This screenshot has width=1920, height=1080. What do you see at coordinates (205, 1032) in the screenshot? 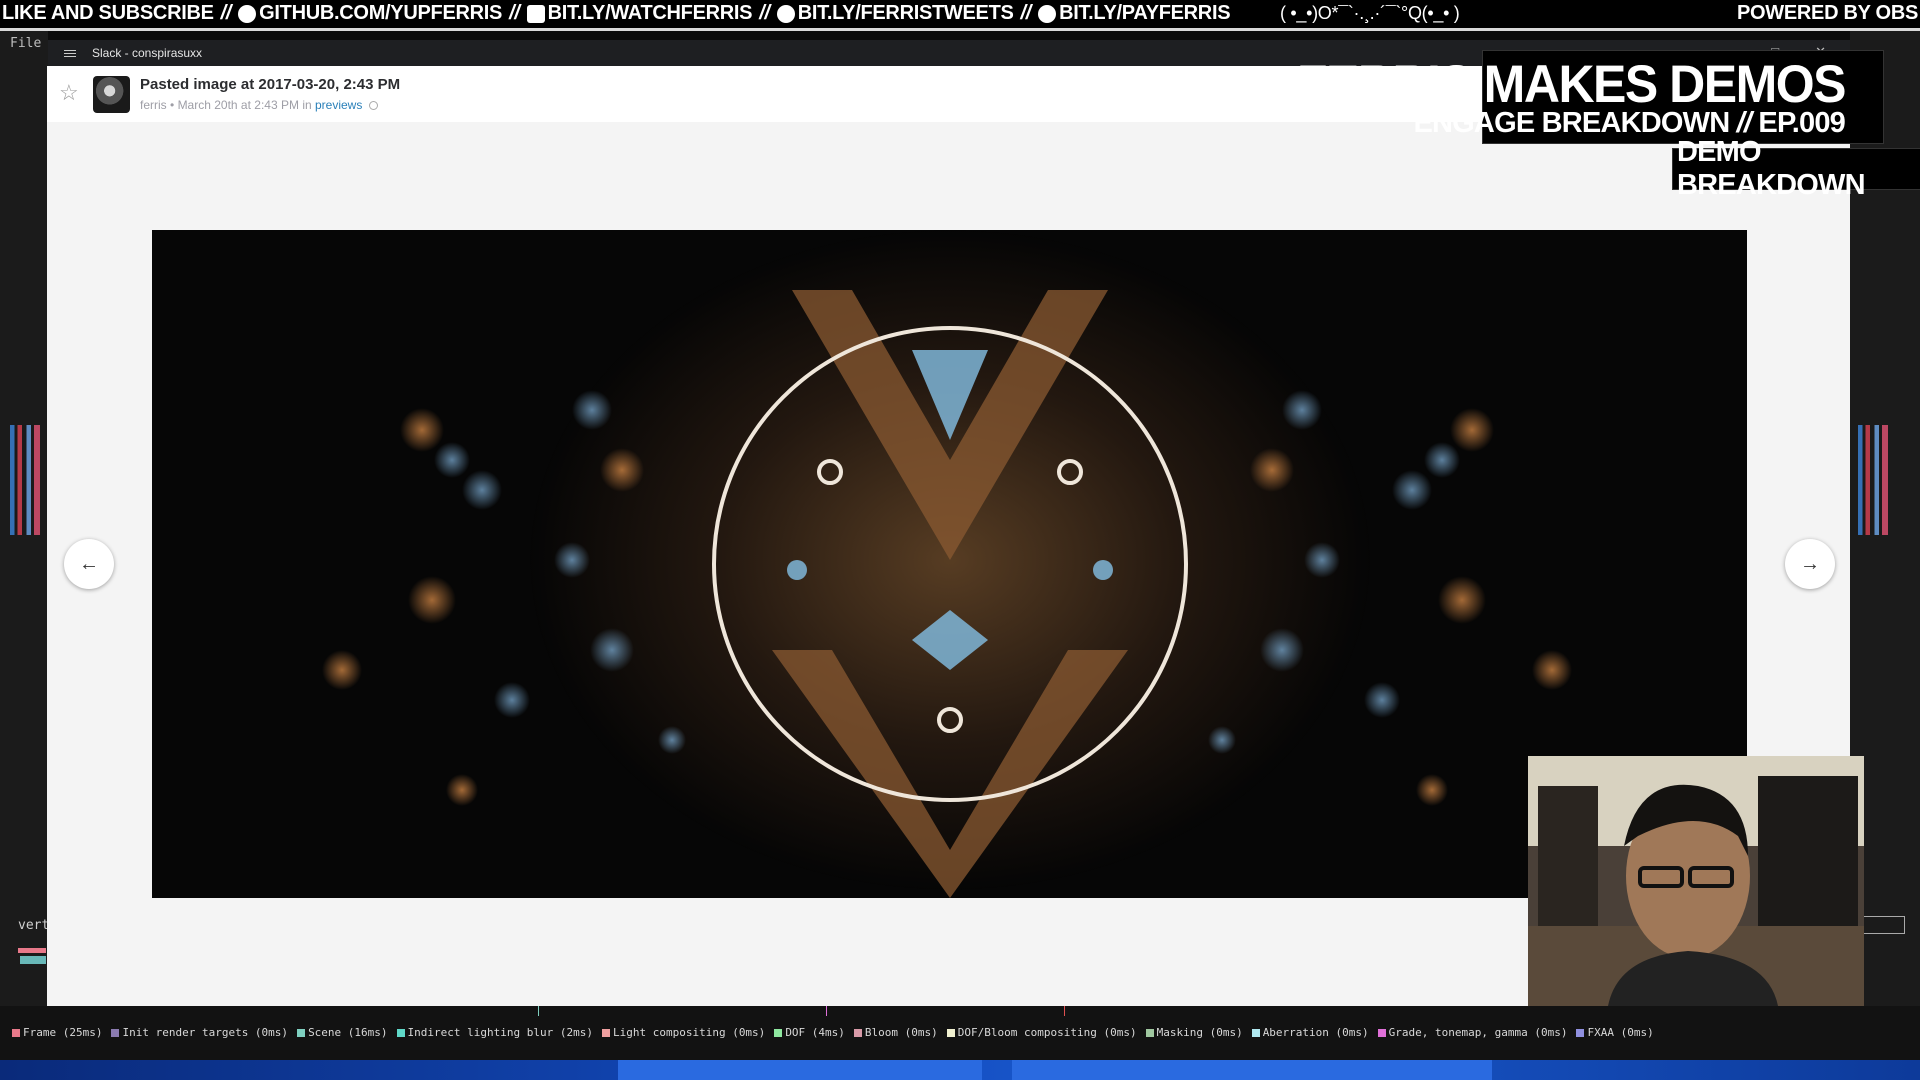
I see `legend-label: Init render targets (0ms)` at bounding box center [205, 1032].